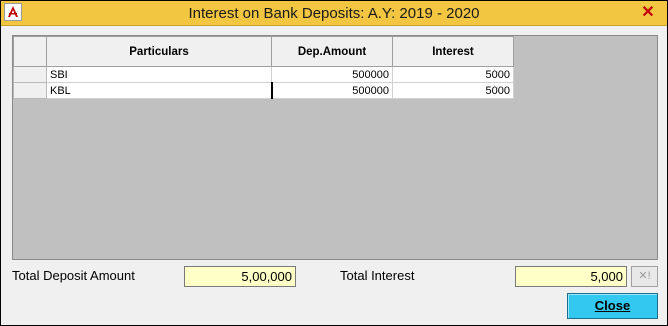  What do you see at coordinates (612, 306) in the screenshot?
I see `close-button: Close` at bounding box center [612, 306].